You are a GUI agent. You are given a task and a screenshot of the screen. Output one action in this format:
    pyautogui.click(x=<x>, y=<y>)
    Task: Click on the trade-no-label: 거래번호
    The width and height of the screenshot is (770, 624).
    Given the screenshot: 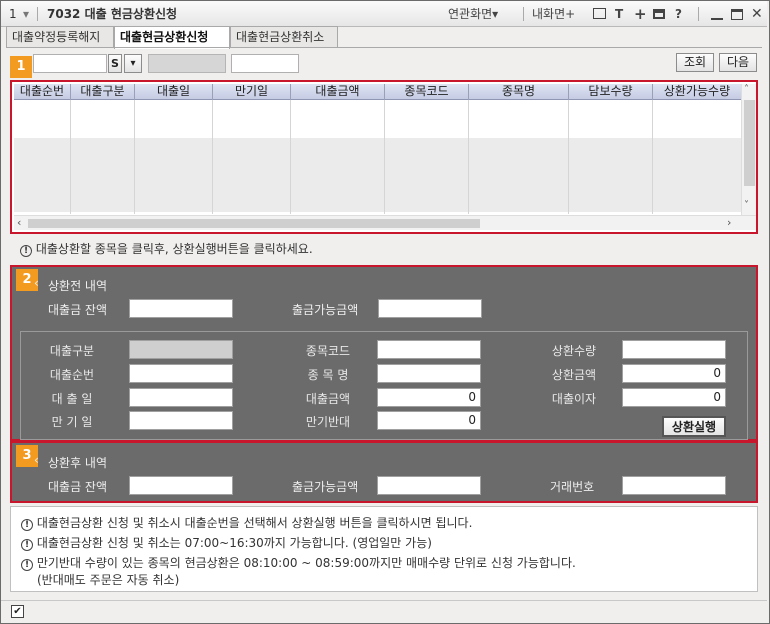 What is the action you would take?
    pyautogui.click(x=572, y=487)
    